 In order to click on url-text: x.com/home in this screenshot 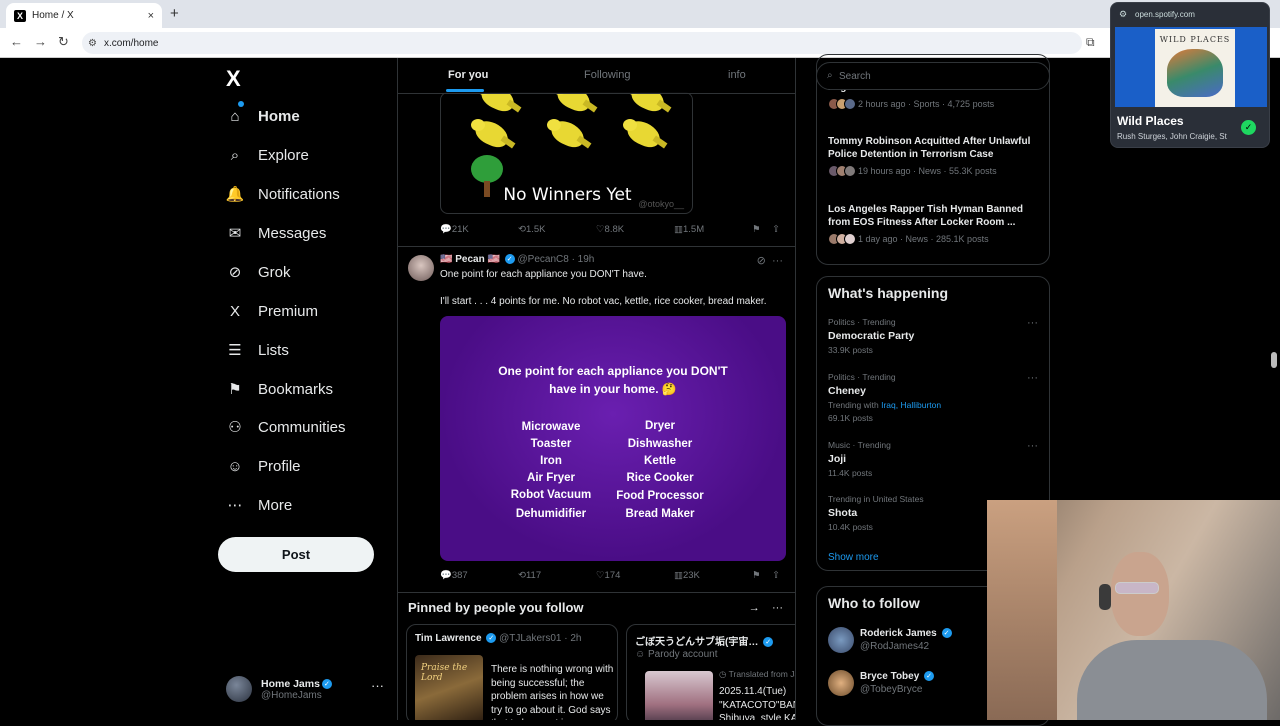, I will do `click(131, 43)`.